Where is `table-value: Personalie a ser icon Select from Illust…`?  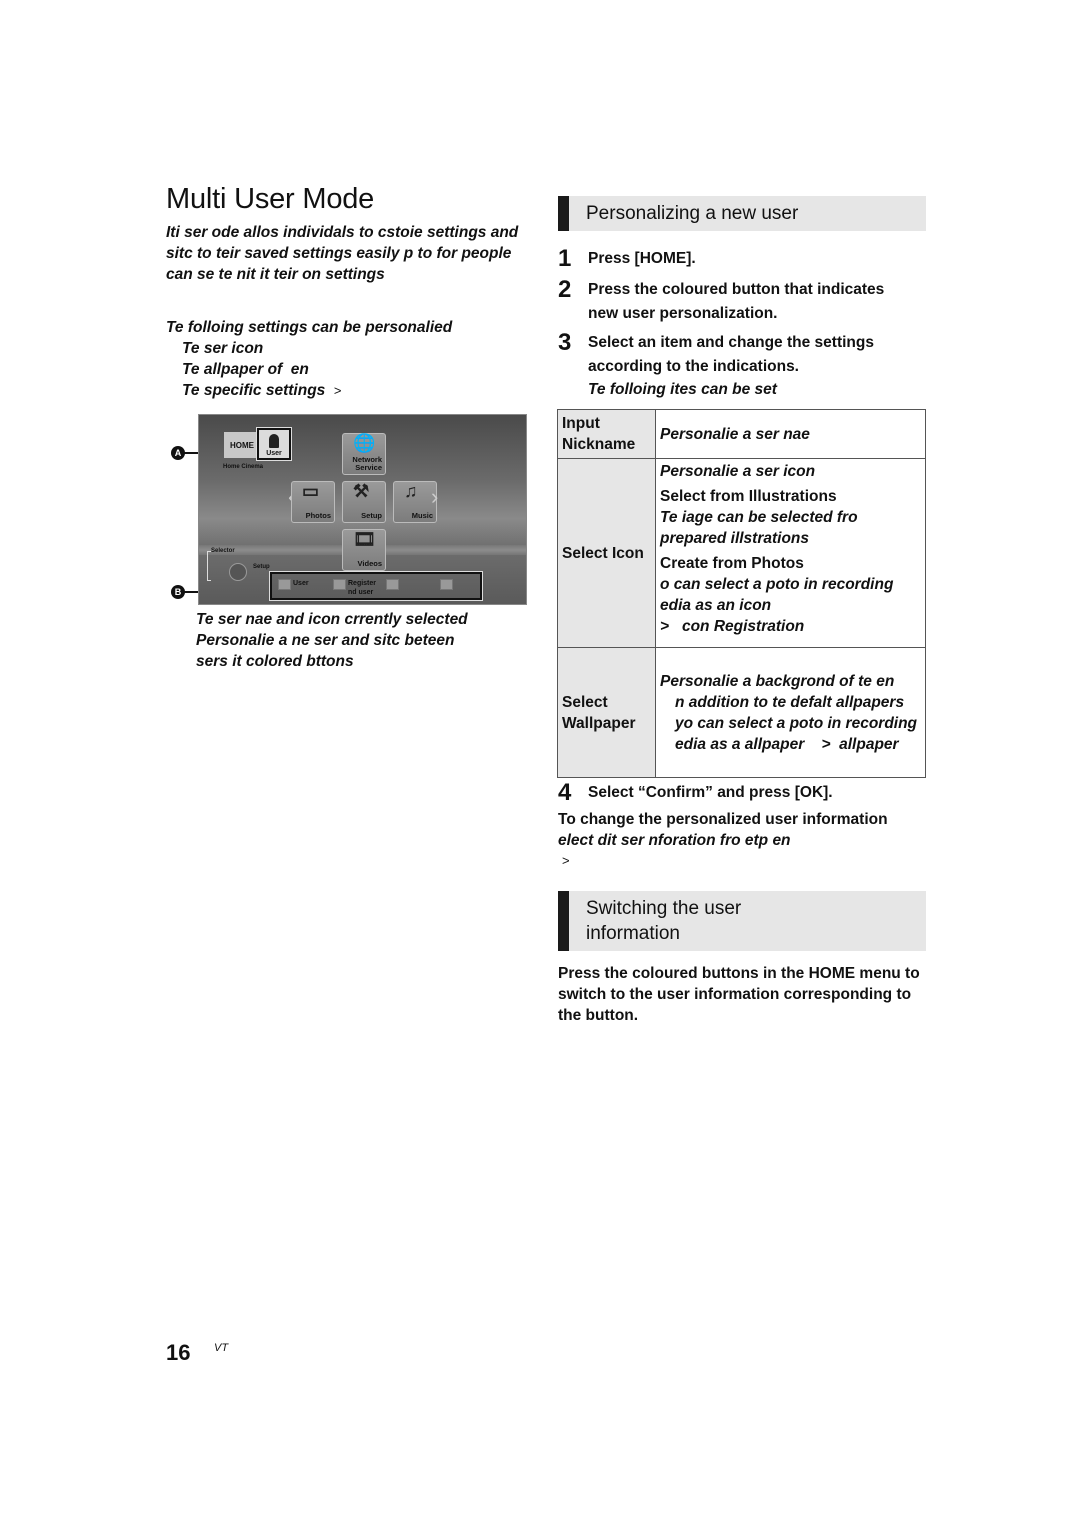 table-value: Personalie a ser icon Select from Illust… is located at coordinates (790, 553).